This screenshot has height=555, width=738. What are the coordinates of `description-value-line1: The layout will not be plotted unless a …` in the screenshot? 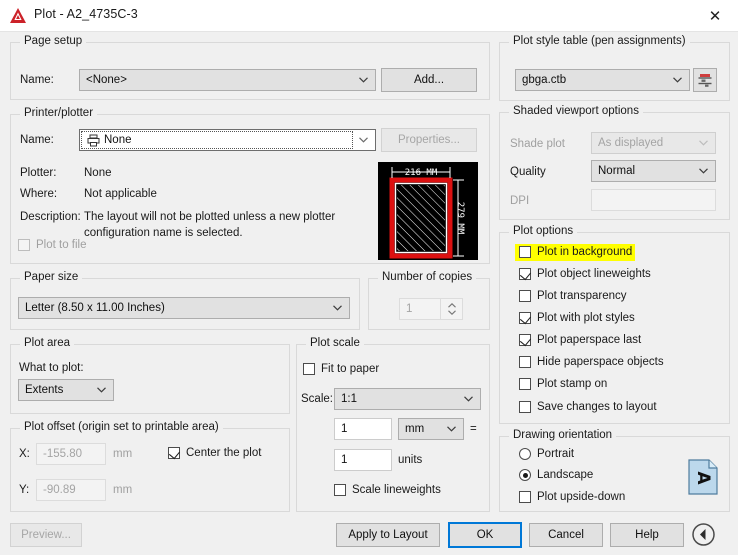 It's located at (210, 217).